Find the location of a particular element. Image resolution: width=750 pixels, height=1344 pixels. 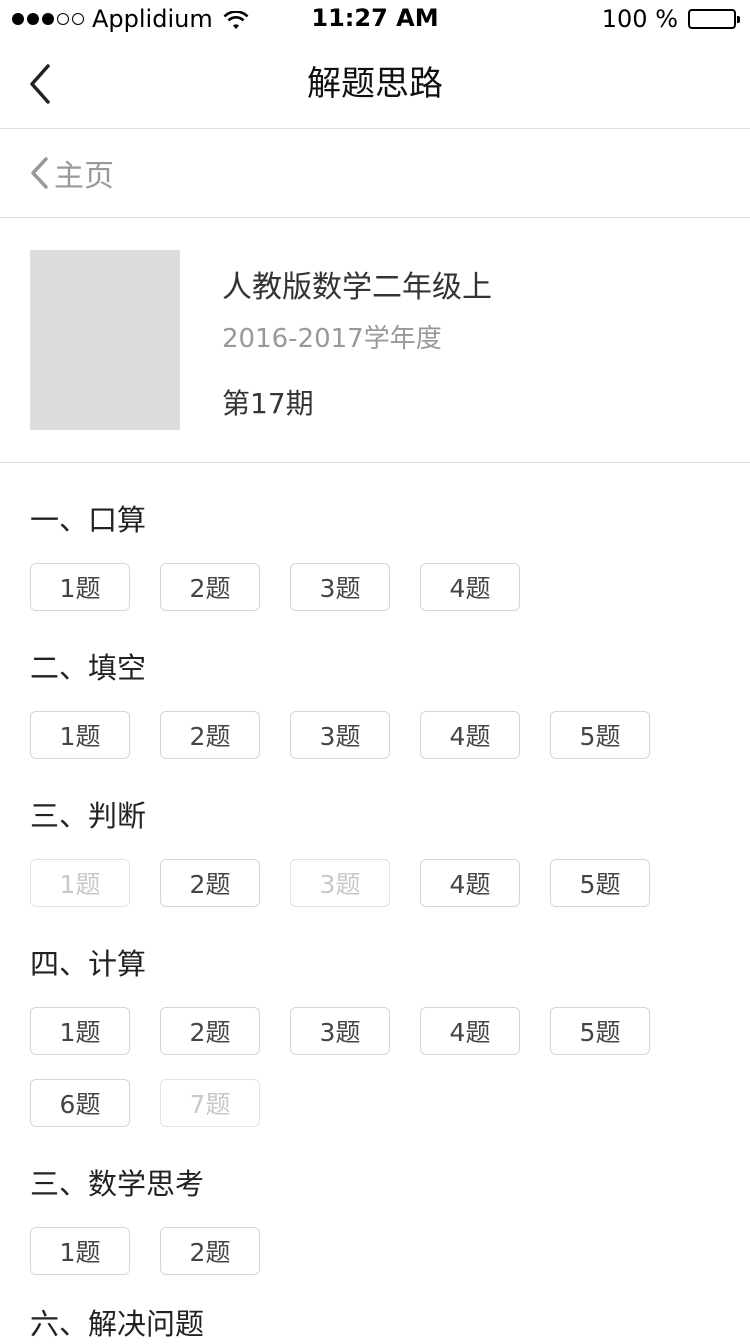

question-button: 6题 is located at coordinates (80, 1103).